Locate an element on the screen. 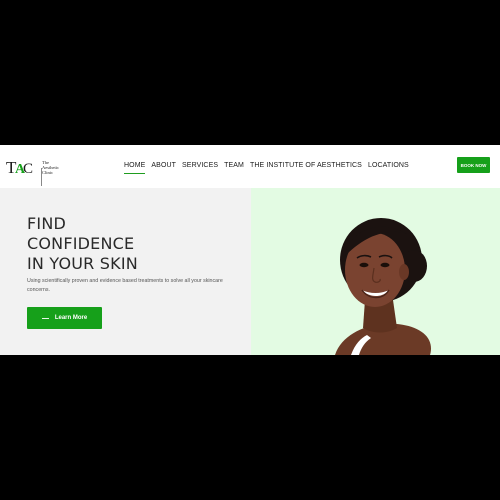 This screenshot has width=500, height=500. learn-more-button: Learn More is located at coordinates (64, 318).